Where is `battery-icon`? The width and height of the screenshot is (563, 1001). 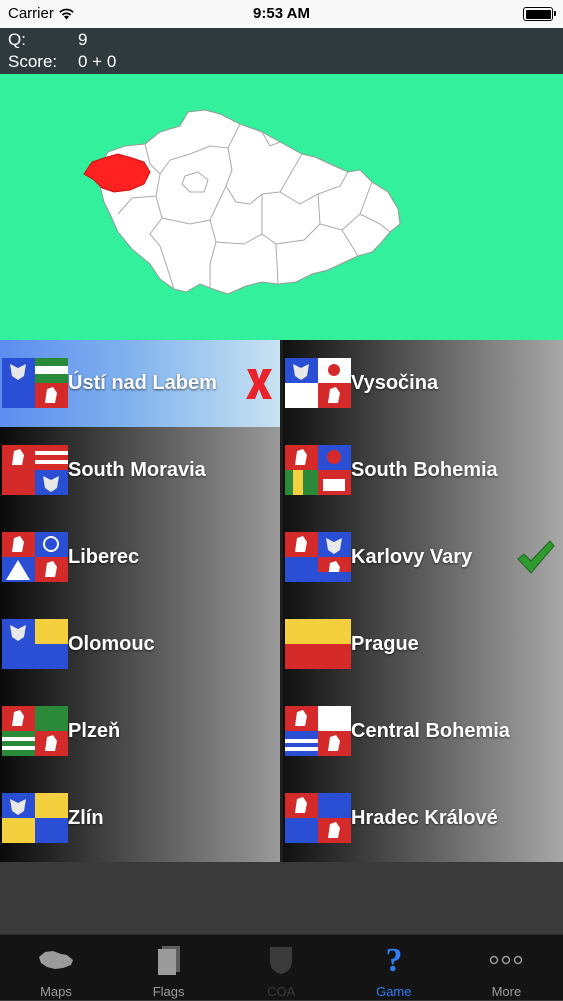
battery-icon is located at coordinates (539, 14).